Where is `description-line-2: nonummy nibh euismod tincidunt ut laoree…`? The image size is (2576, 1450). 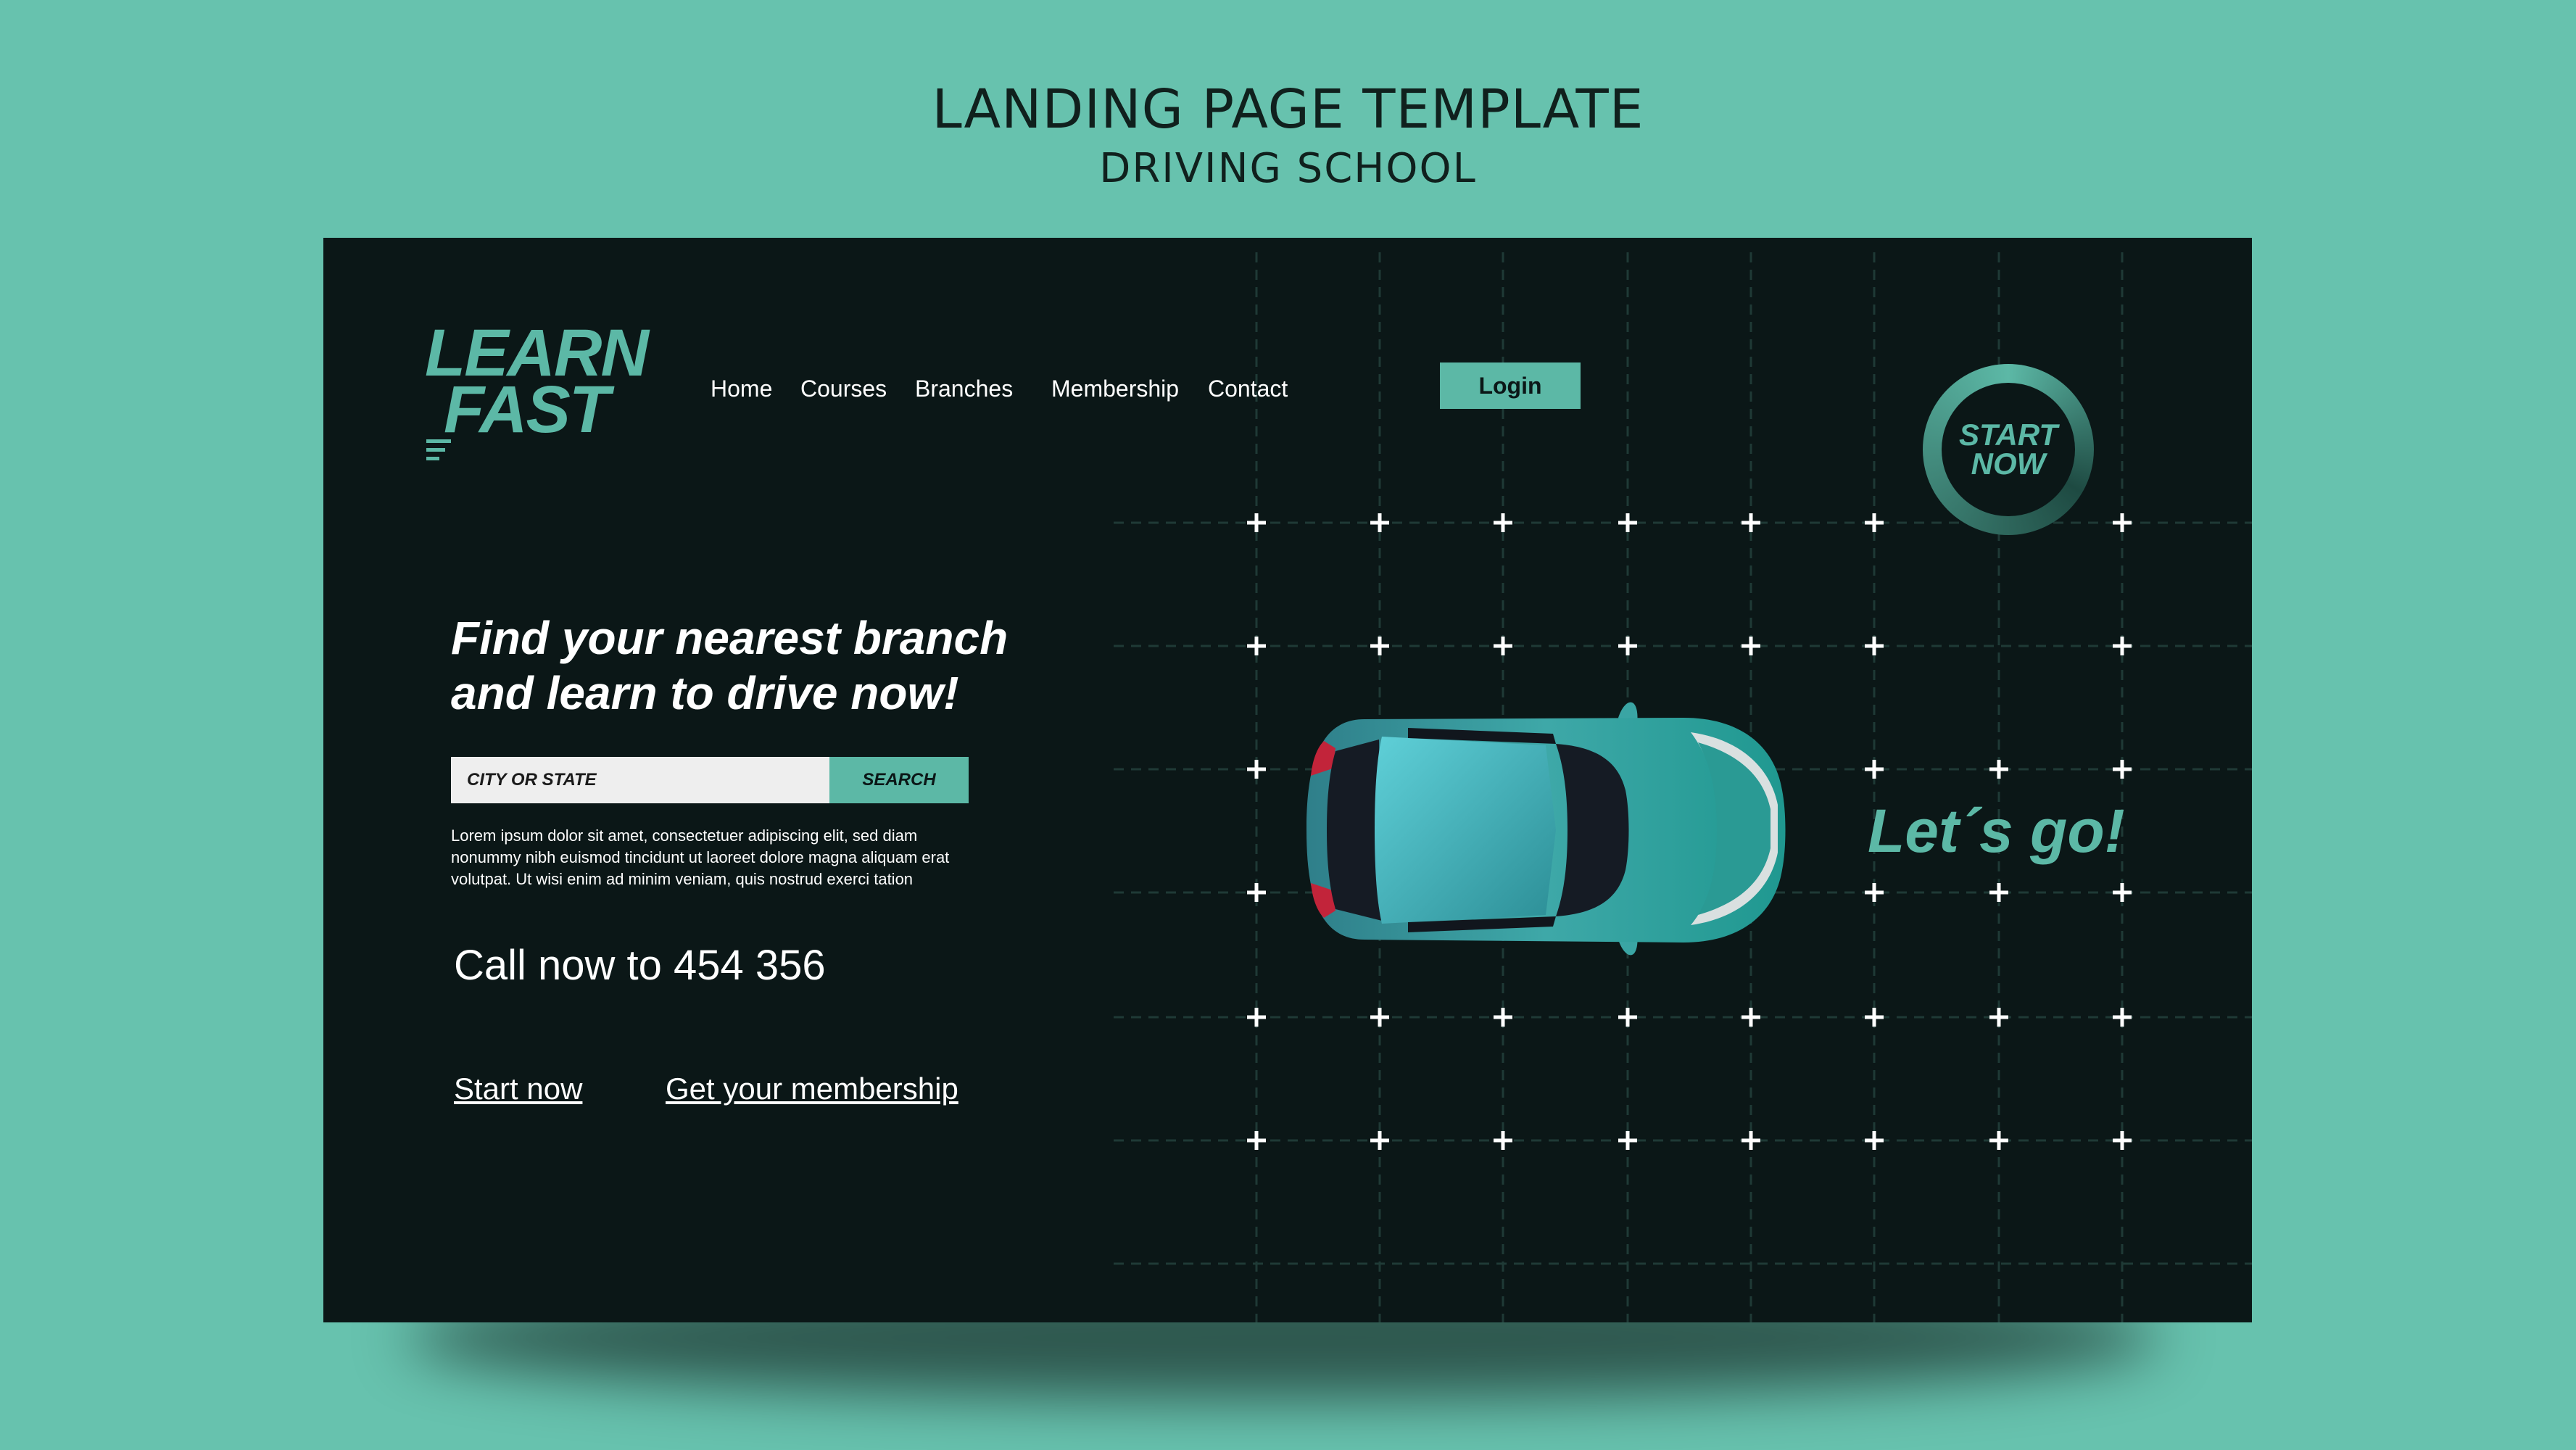
description-line-2: nonummy nibh euismod tincidunt ut laoree… is located at coordinates (700, 857).